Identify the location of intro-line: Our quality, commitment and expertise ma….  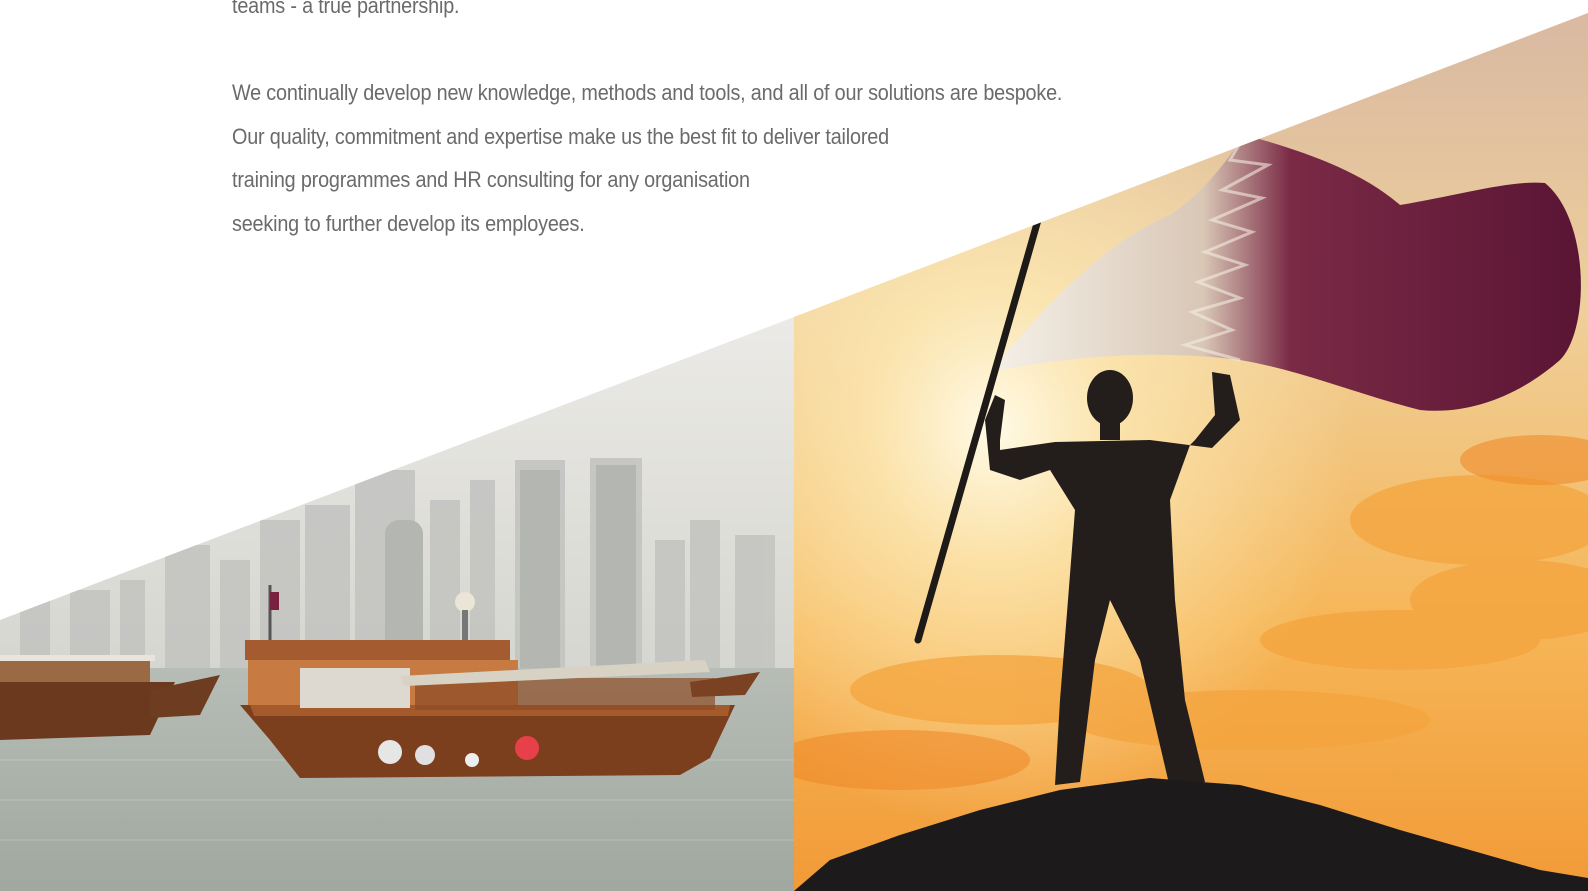
(560, 136).